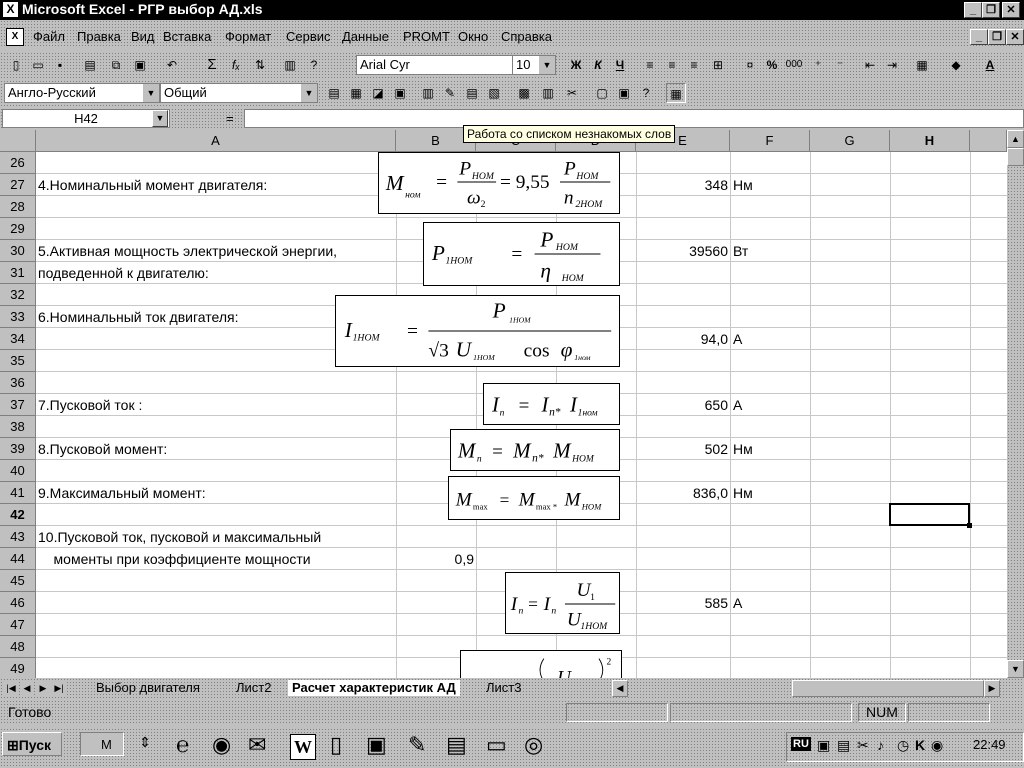 This screenshot has width=1024, height=768. I want to click on cell-e39: 502, so click(682, 449).